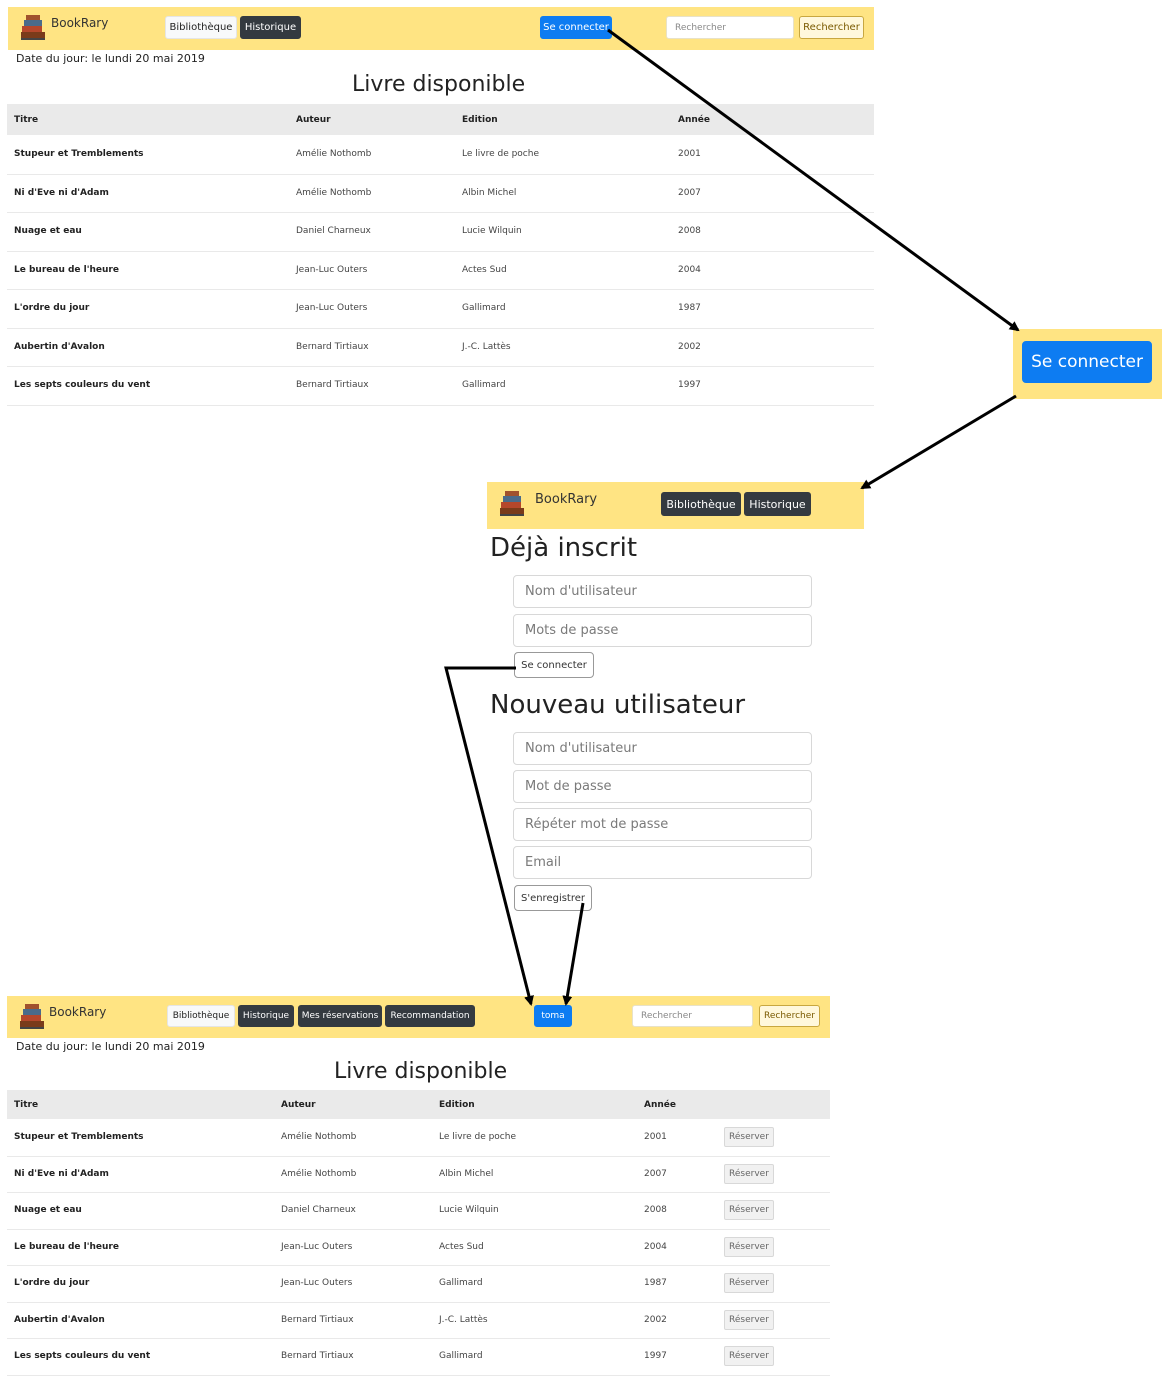  I want to click on existing-user-title: Déjà inscrit, so click(564, 548).